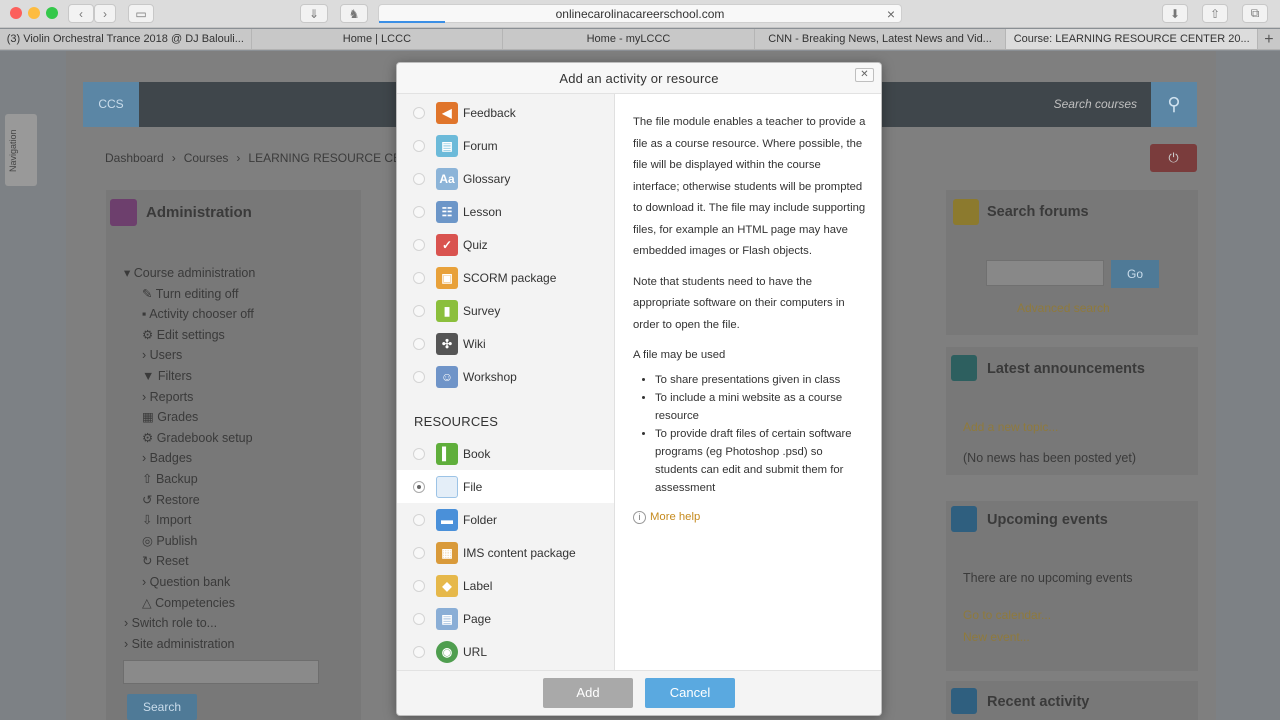 Image resolution: width=1280 pixels, height=720 pixels. Describe the element at coordinates (189, 355) in the screenshot. I see `tree-item: › Users` at that location.